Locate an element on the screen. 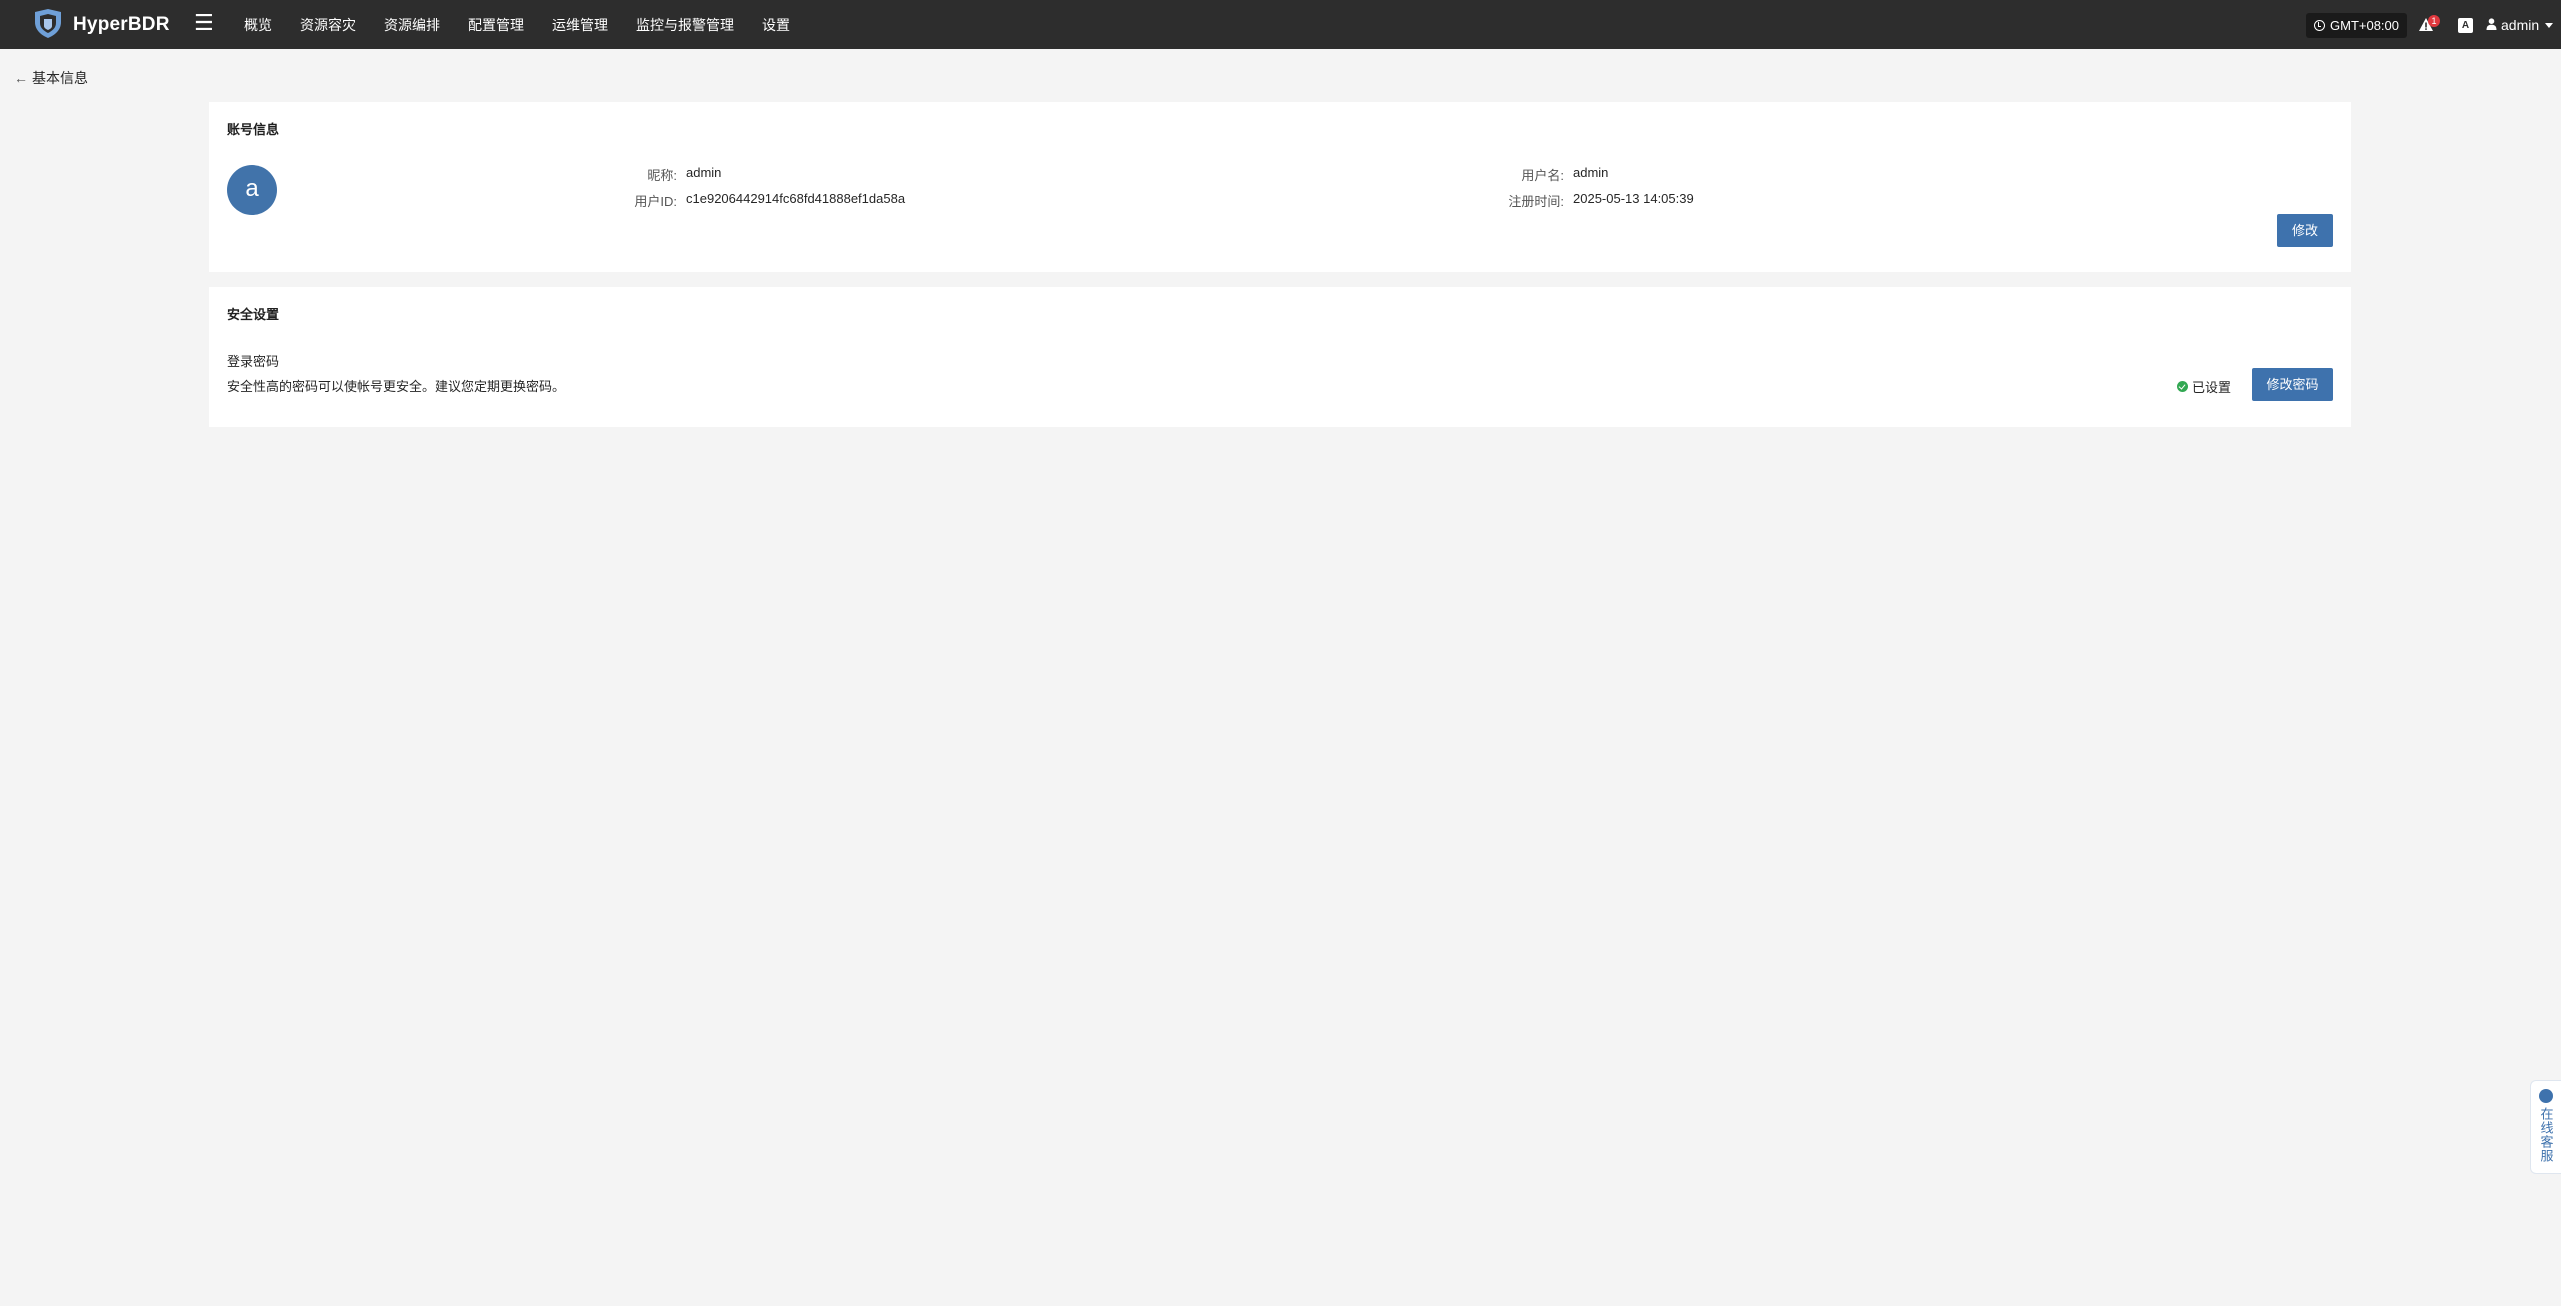  nav-item-config: 配置管理 is located at coordinates (496, 25).